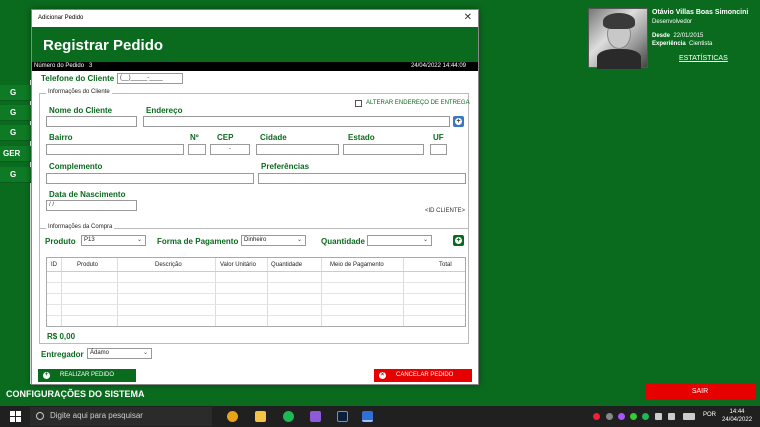 The image size is (760, 427). What do you see at coordinates (669, 44) in the screenshot?
I see `profile-experience-label: Experiência` at bounding box center [669, 44].